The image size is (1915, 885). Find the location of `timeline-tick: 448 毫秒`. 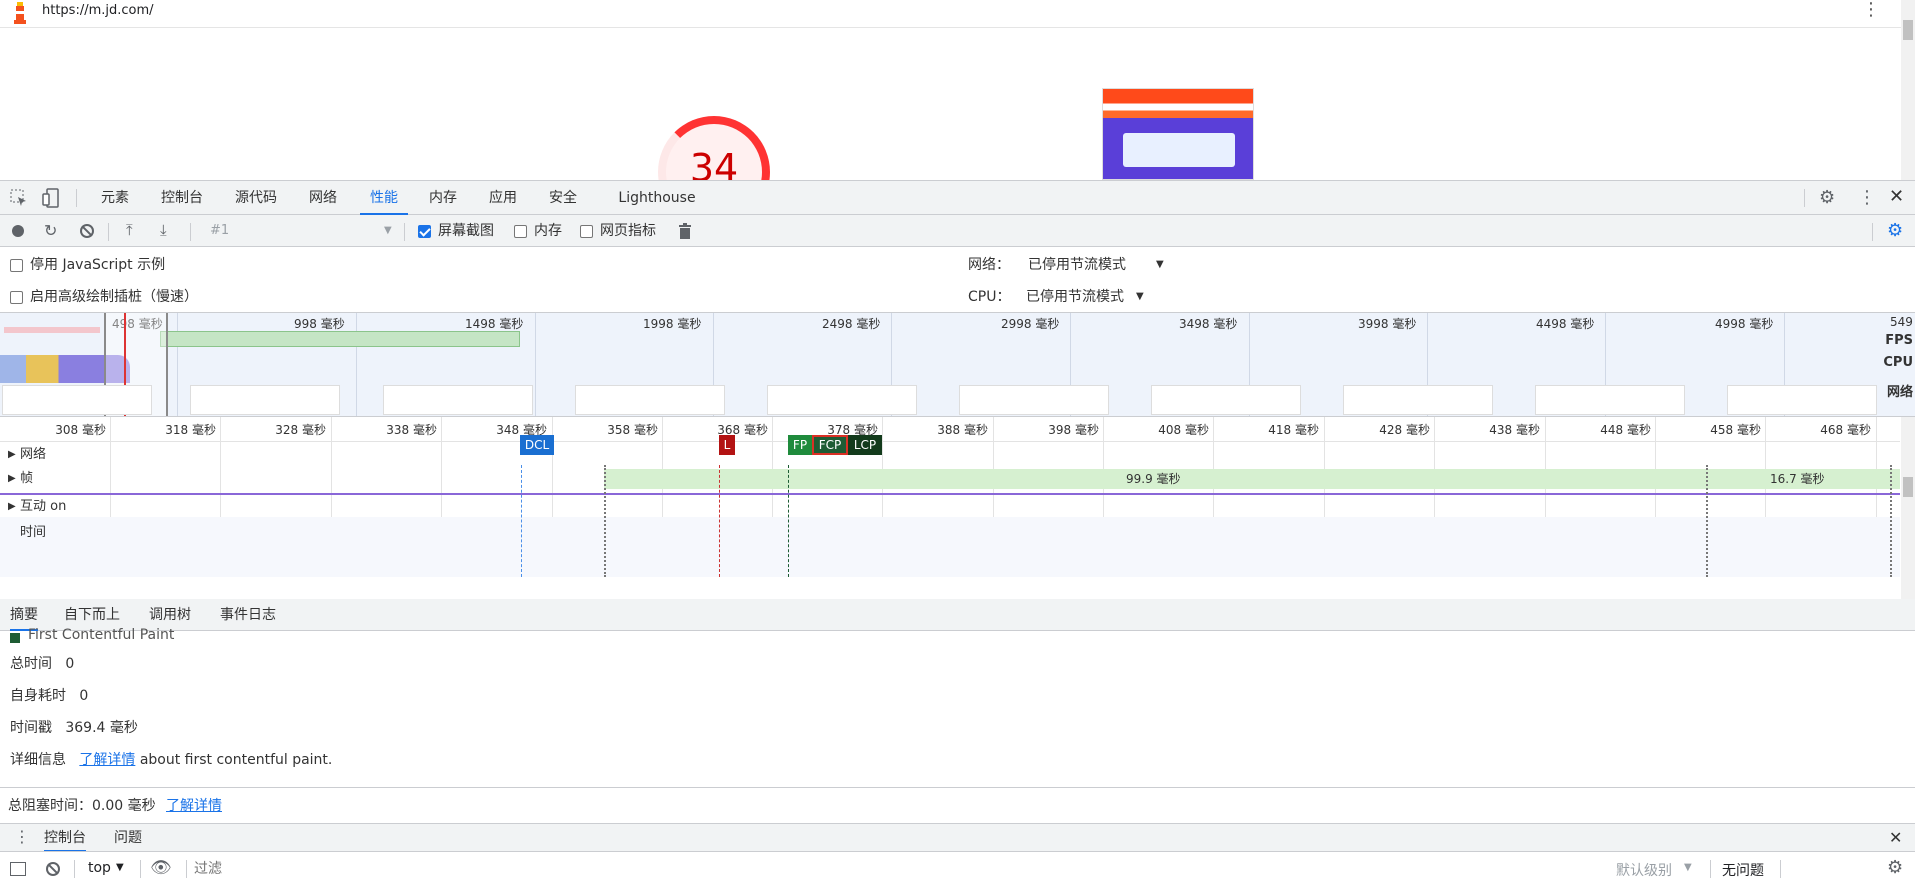

timeline-tick: 448 毫秒 is located at coordinates (1625, 430).